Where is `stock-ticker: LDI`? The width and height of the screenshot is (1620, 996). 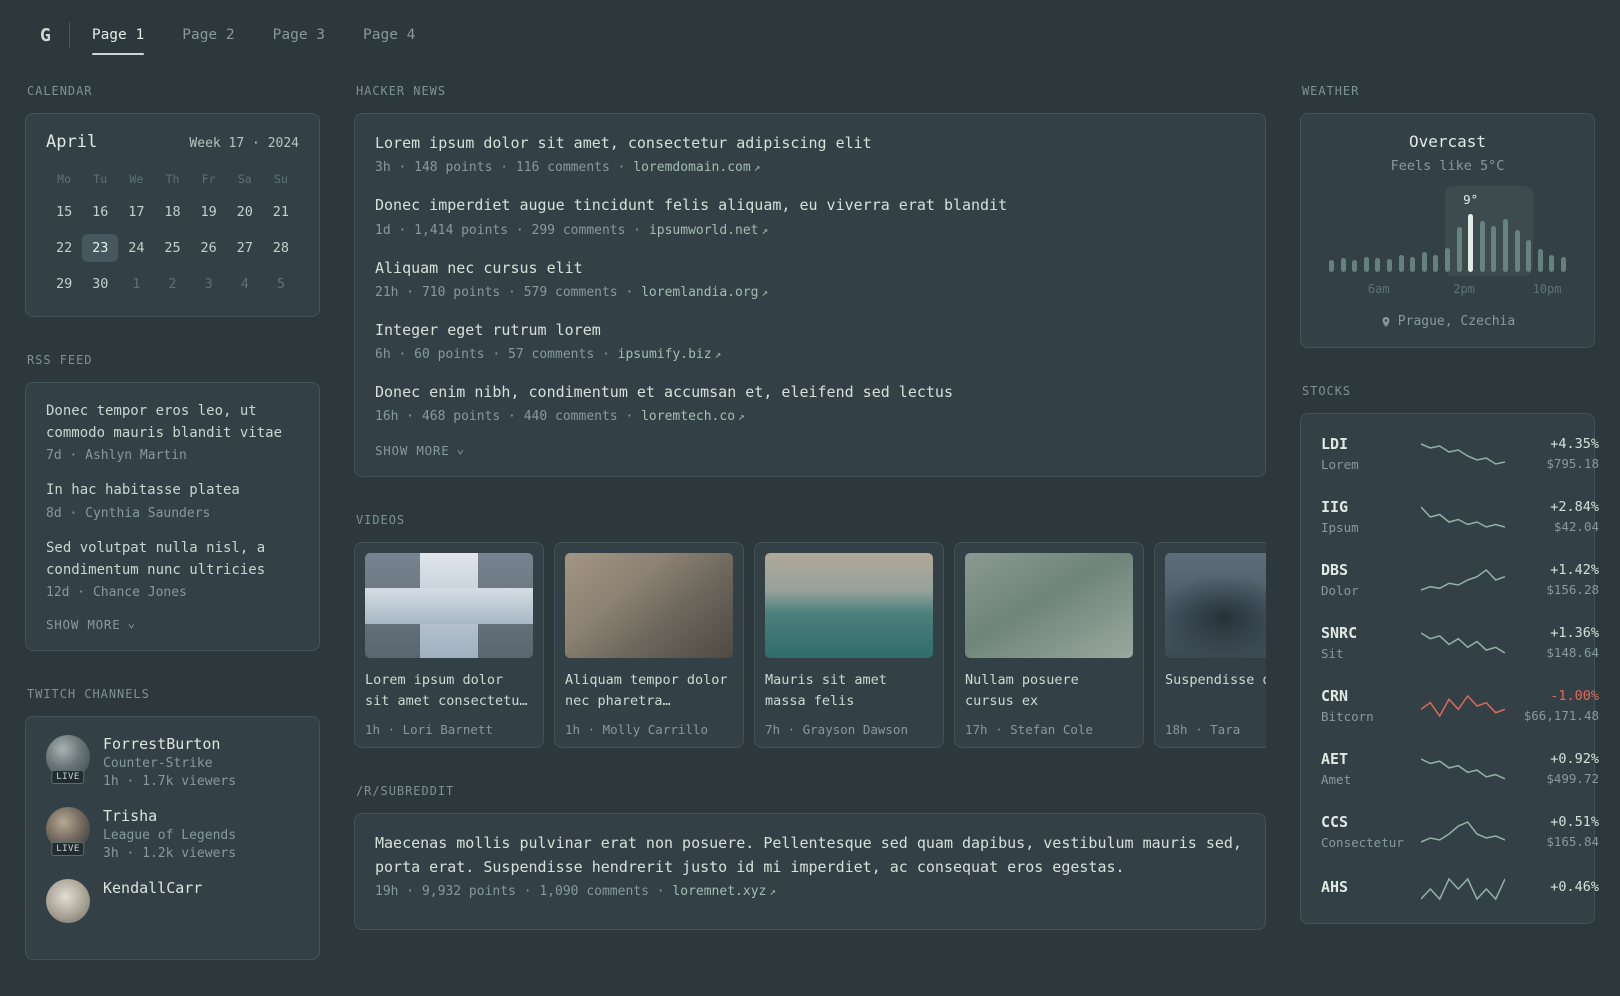
stock-ticker: LDI is located at coordinates (1367, 444).